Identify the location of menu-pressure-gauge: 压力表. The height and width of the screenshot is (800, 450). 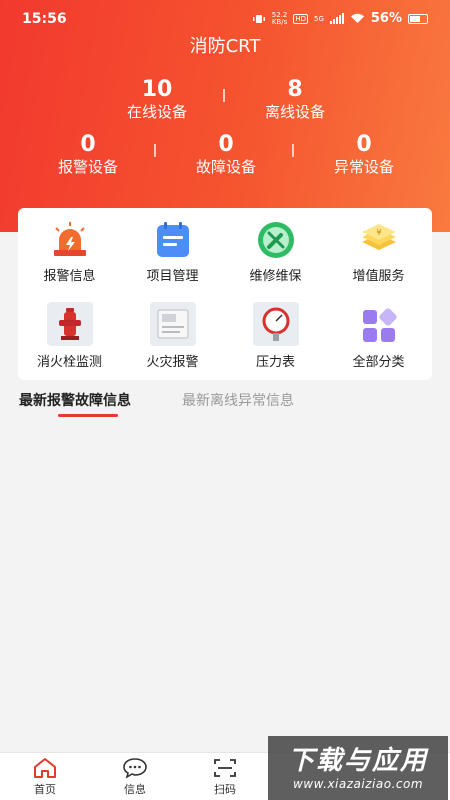
(275, 336).